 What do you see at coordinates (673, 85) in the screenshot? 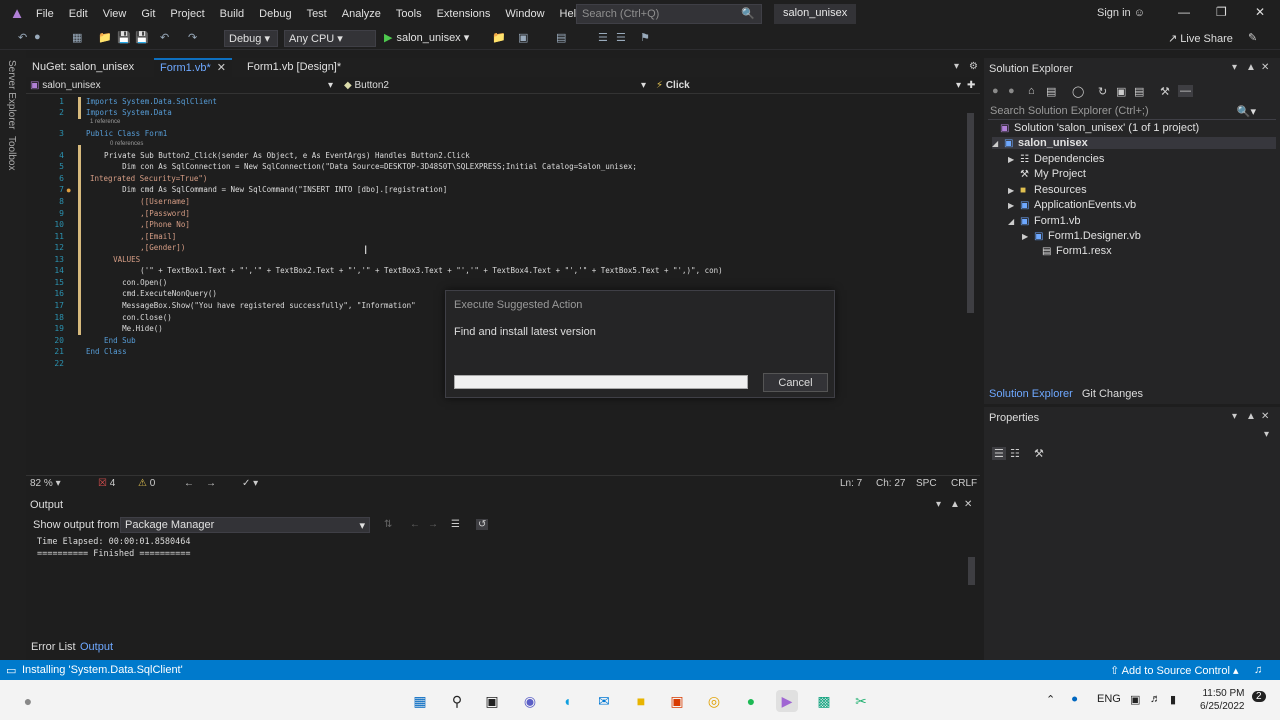
I see `event-nav-dropdown: ⚡ Click` at bounding box center [673, 85].